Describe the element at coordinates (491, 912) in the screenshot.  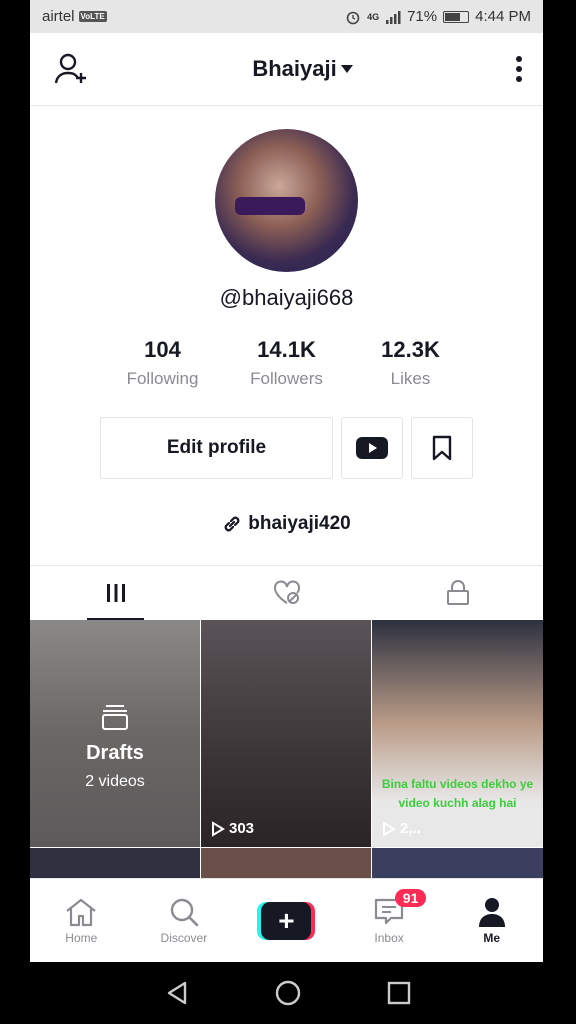
I see `person-icon` at that location.